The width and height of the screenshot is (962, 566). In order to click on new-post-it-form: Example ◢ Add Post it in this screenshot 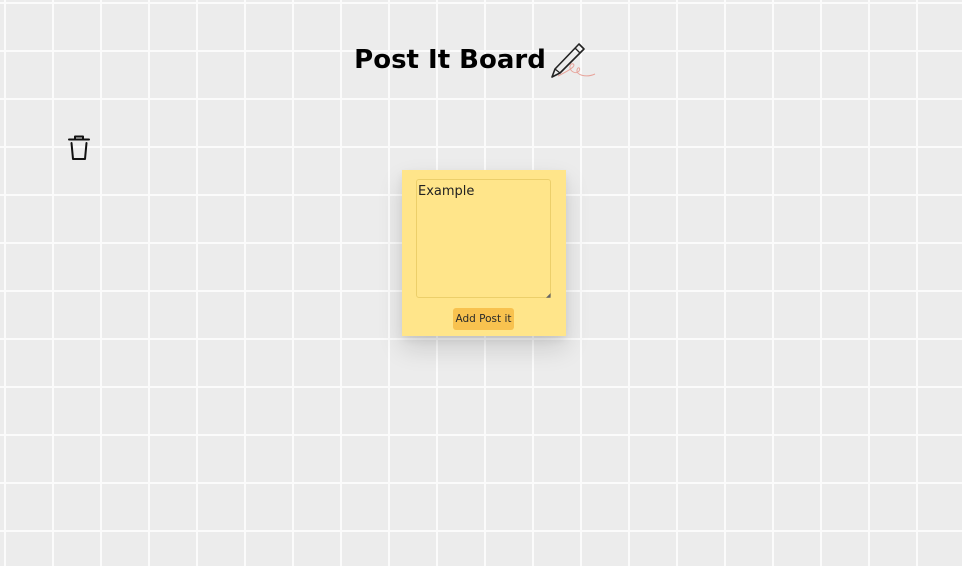, I will do `click(484, 253)`.